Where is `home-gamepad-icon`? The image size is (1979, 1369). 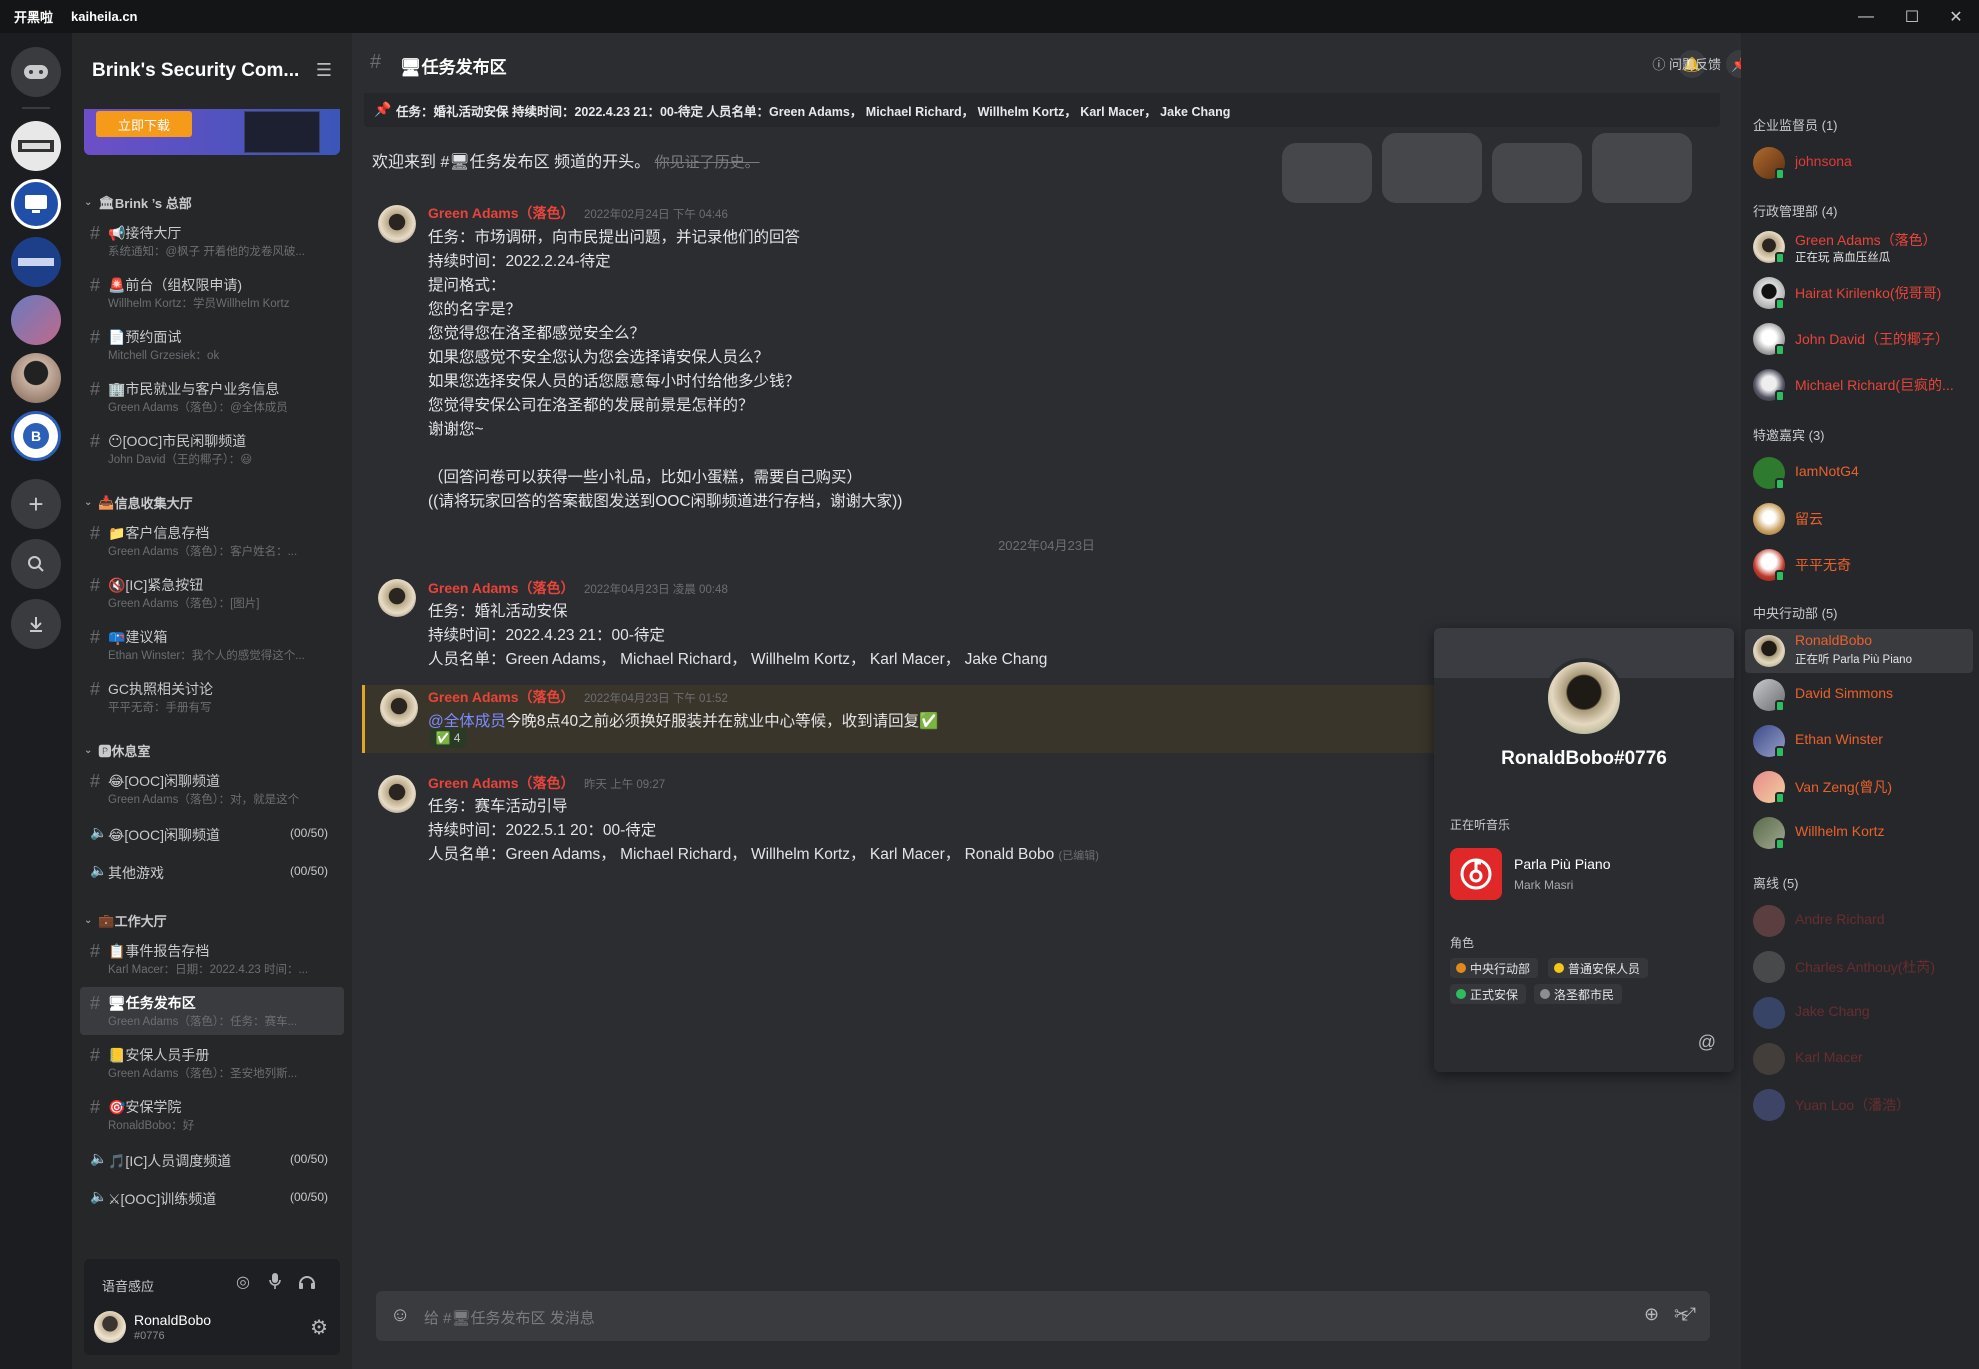 home-gamepad-icon is located at coordinates (36, 72).